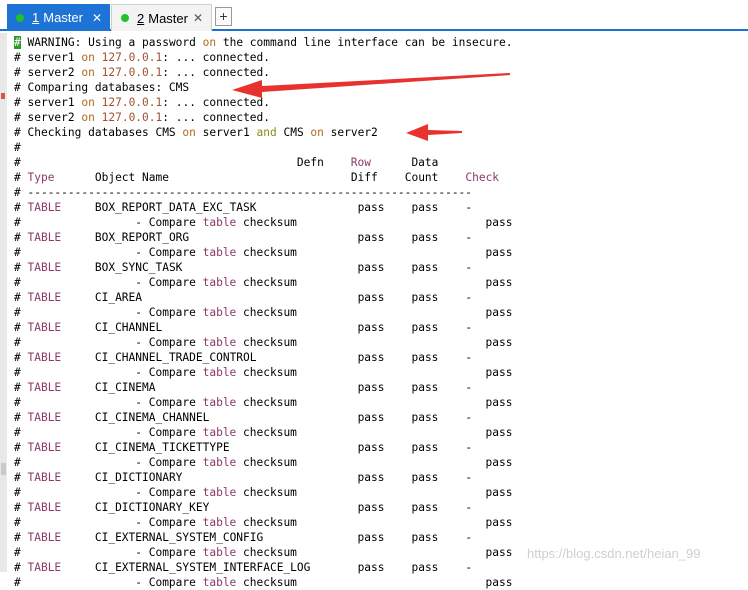  What do you see at coordinates (371, 107) in the screenshot?
I see `annotation-arrows` at bounding box center [371, 107].